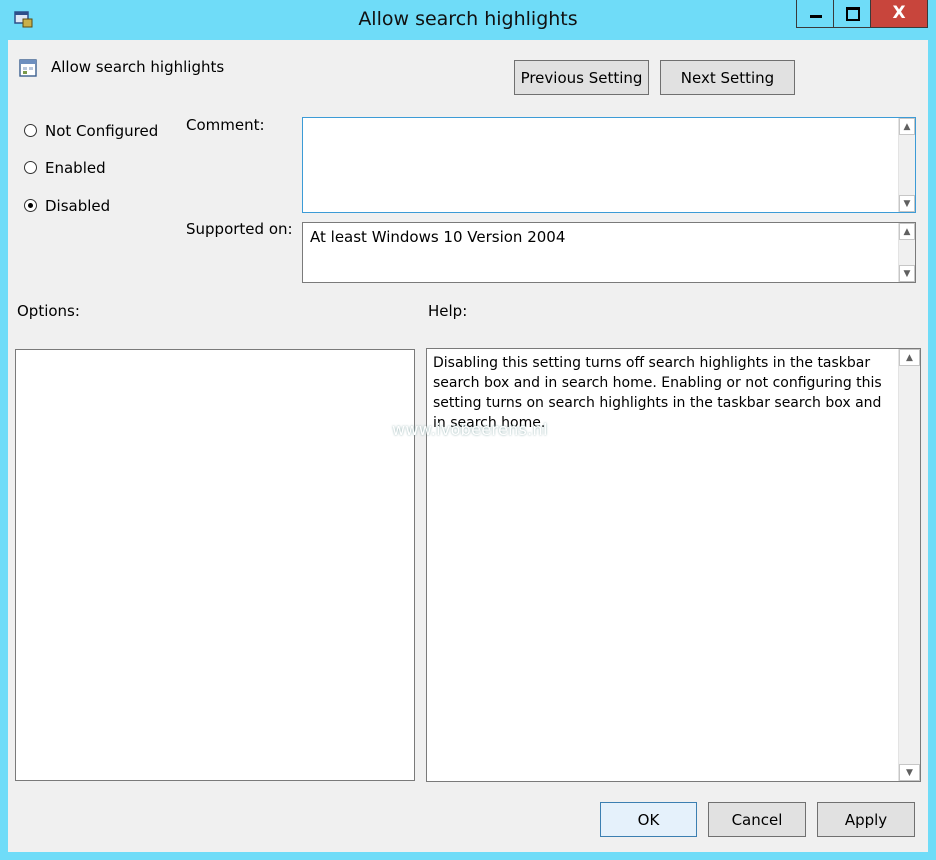 Image resolution: width=936 pixels, height=860 pixels. Describe the element at coordinates (29, 68) in the screenshot. I see `policy-setting-icon` at that location.